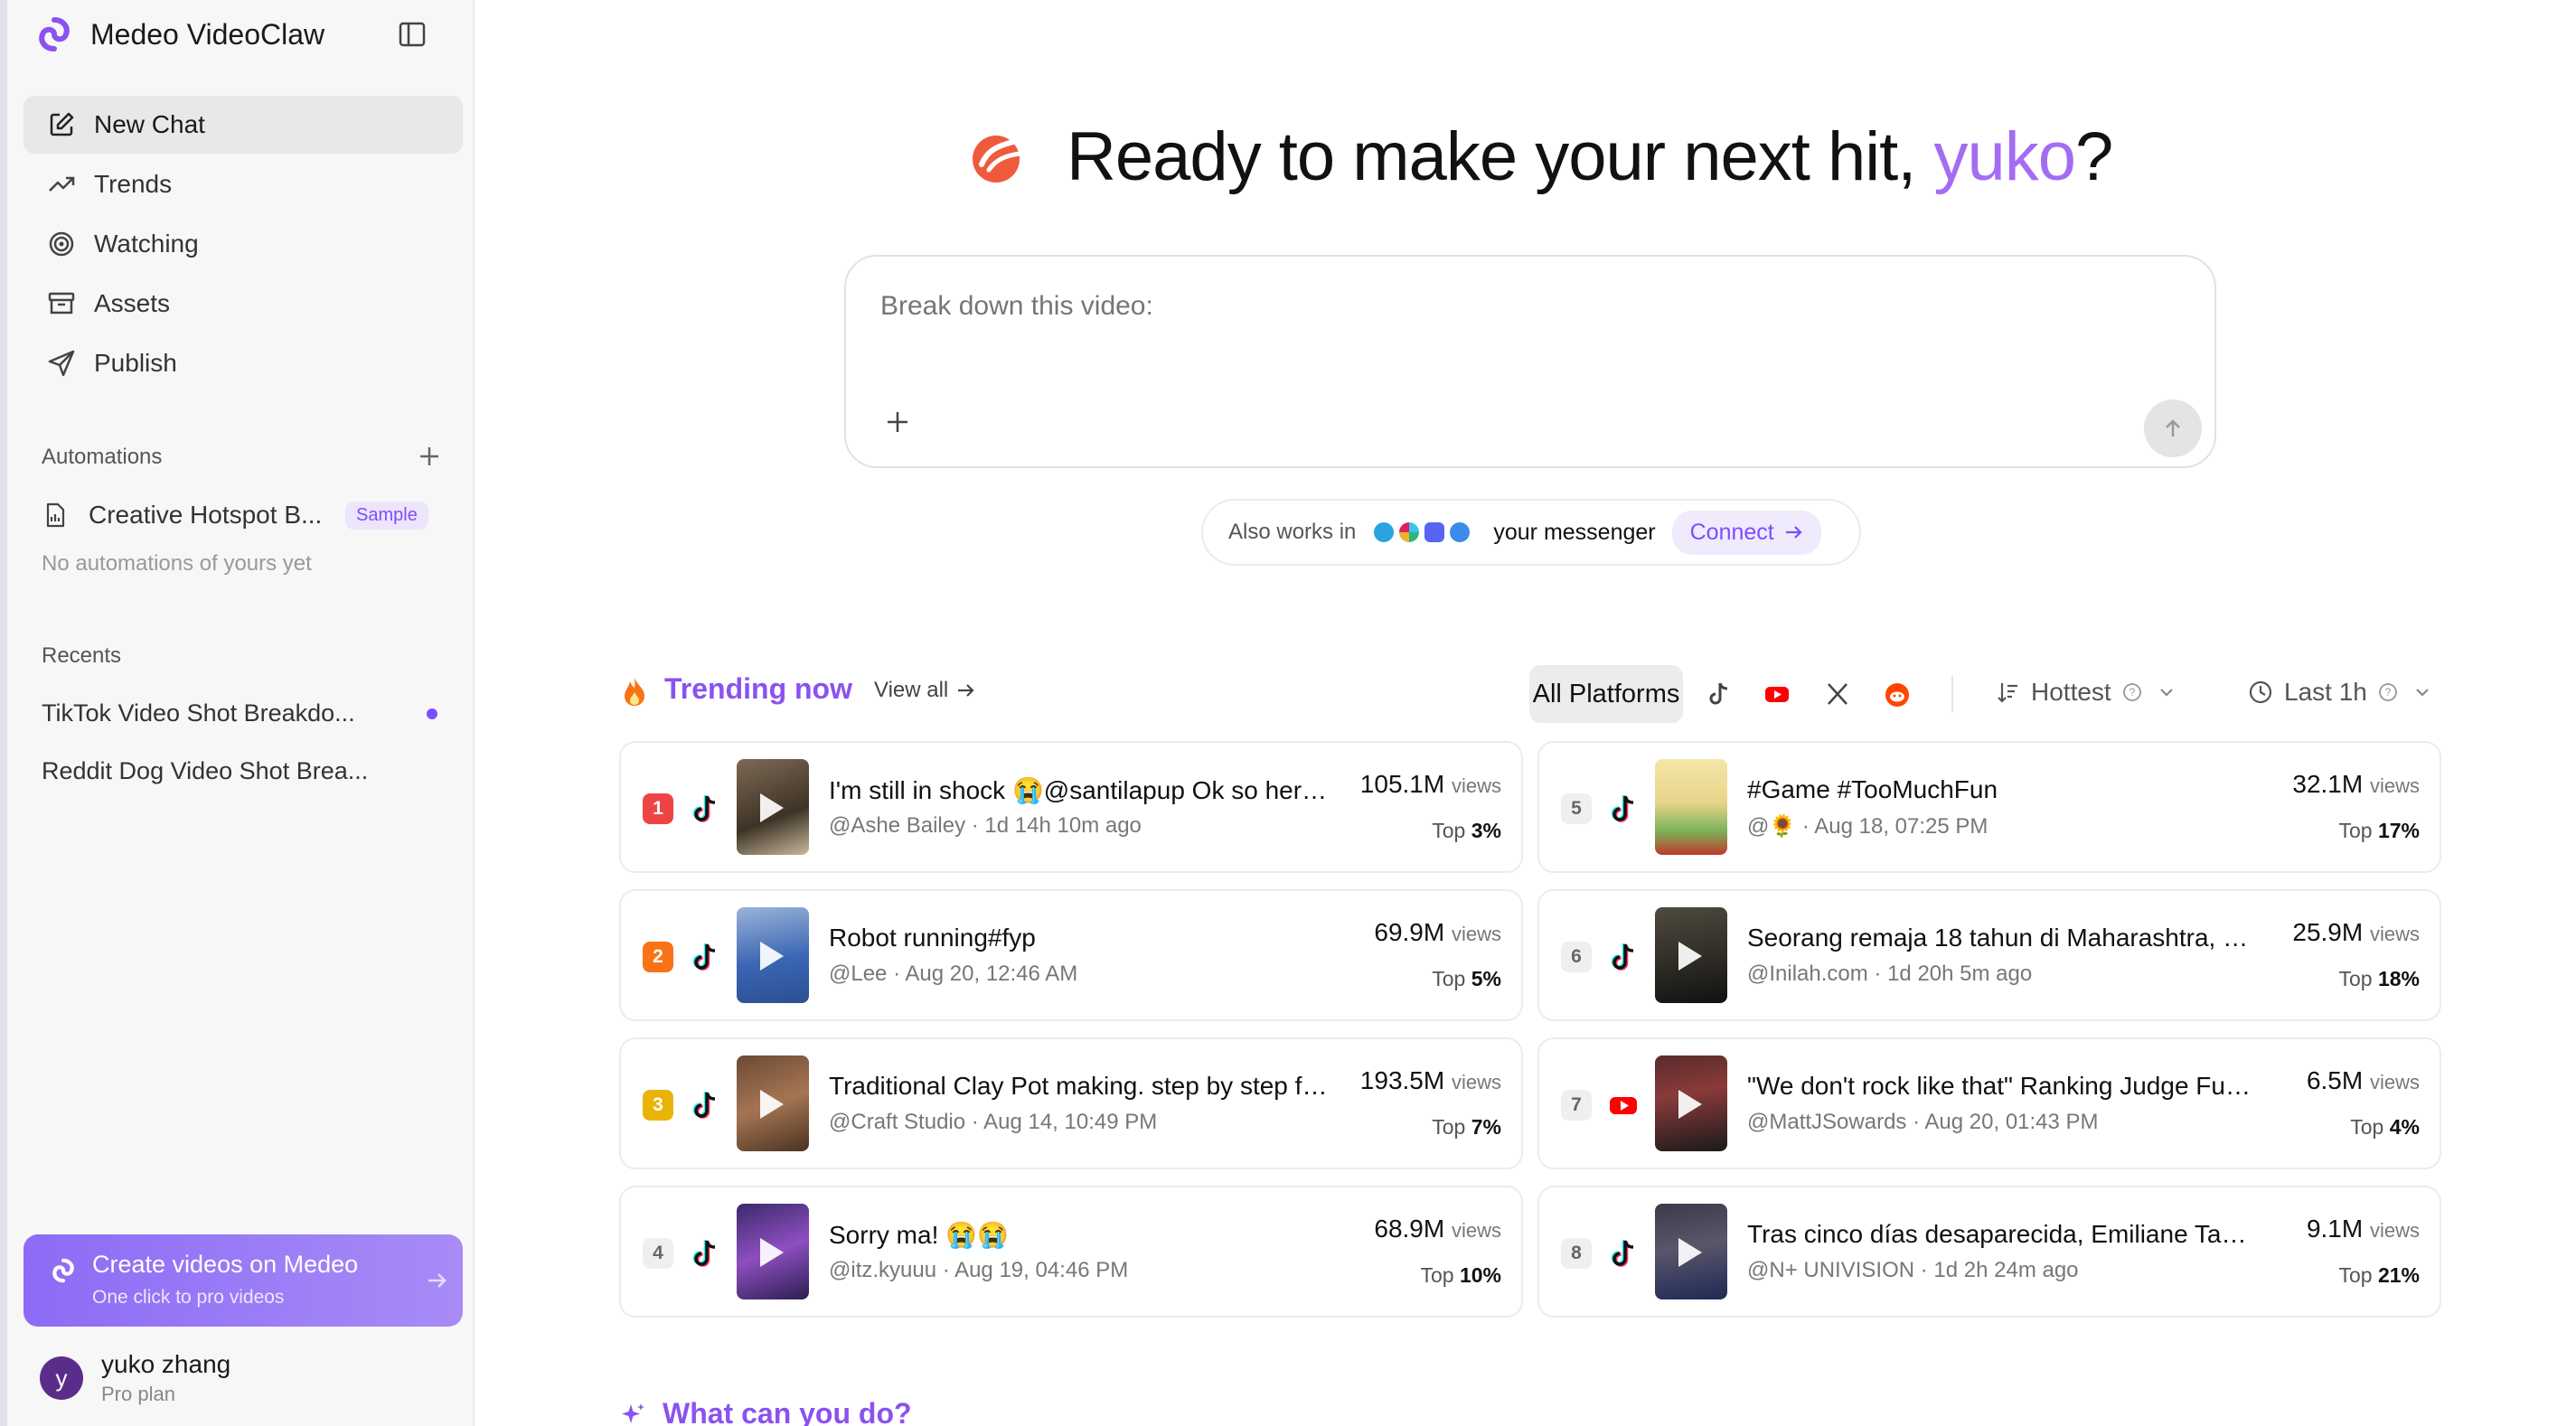 The width and height of the screenshot is (2576, 1426). What do you see at coordinates (1898, 694) in the screenshot?
I see `reddit-filter-icon` at bounding box center [1898, 694].